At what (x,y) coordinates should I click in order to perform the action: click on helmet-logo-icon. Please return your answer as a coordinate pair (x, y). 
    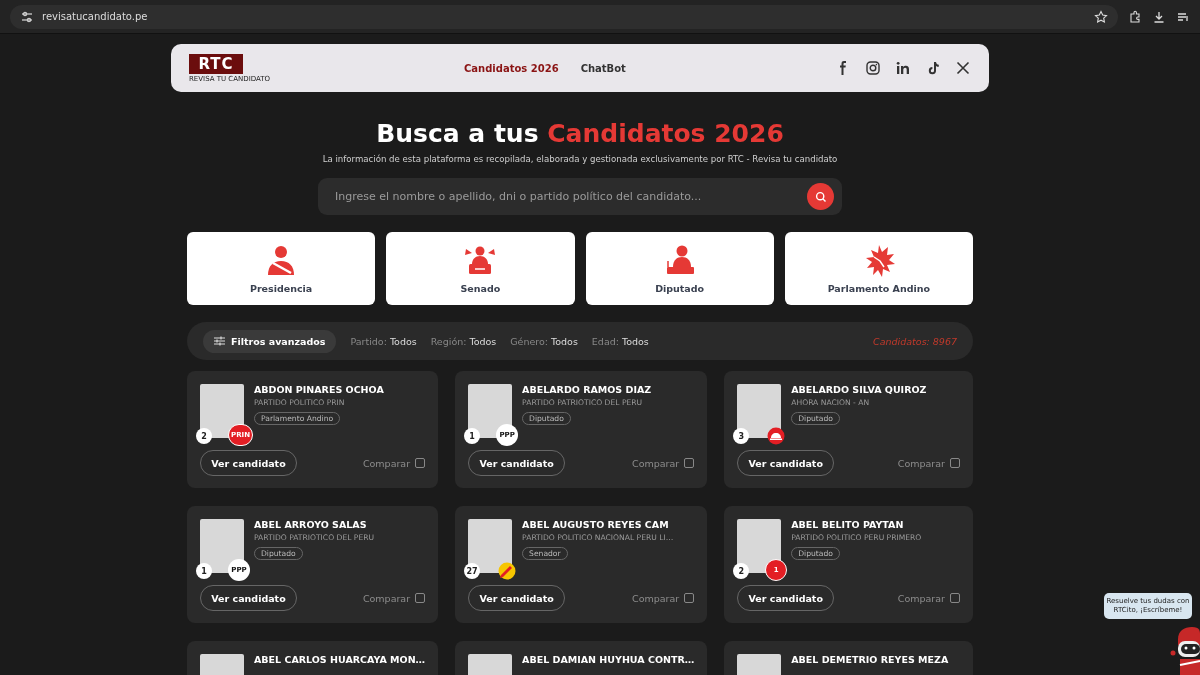
    Looking at the image, I should click on (776, 436).